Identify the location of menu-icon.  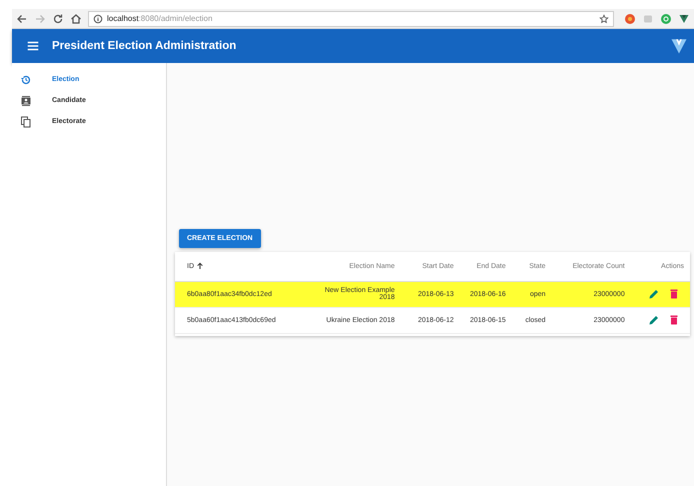
(33, 46).